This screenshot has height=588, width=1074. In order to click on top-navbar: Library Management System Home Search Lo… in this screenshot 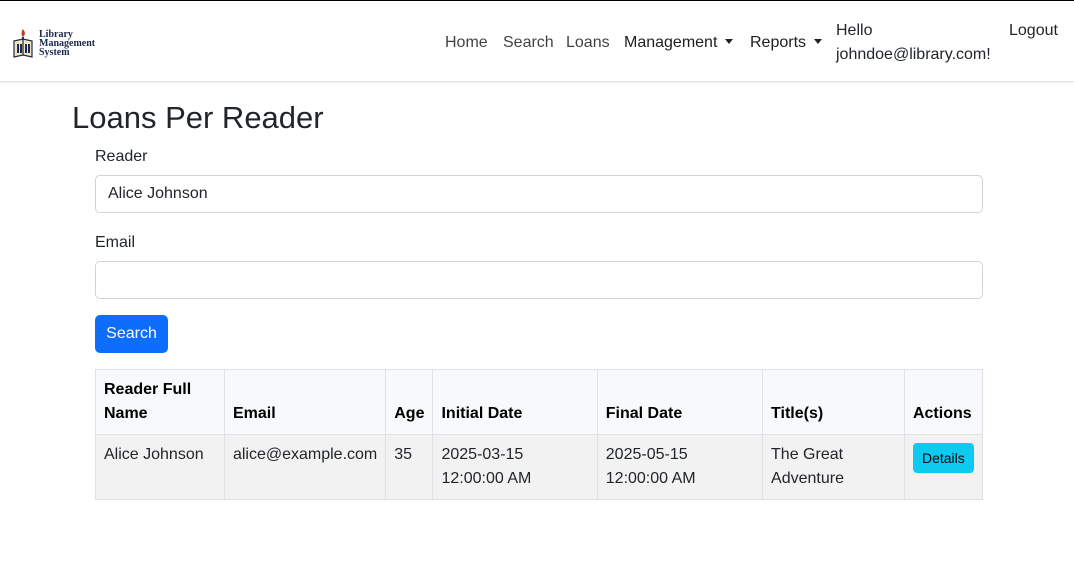, I will do `click(537, 41)`.